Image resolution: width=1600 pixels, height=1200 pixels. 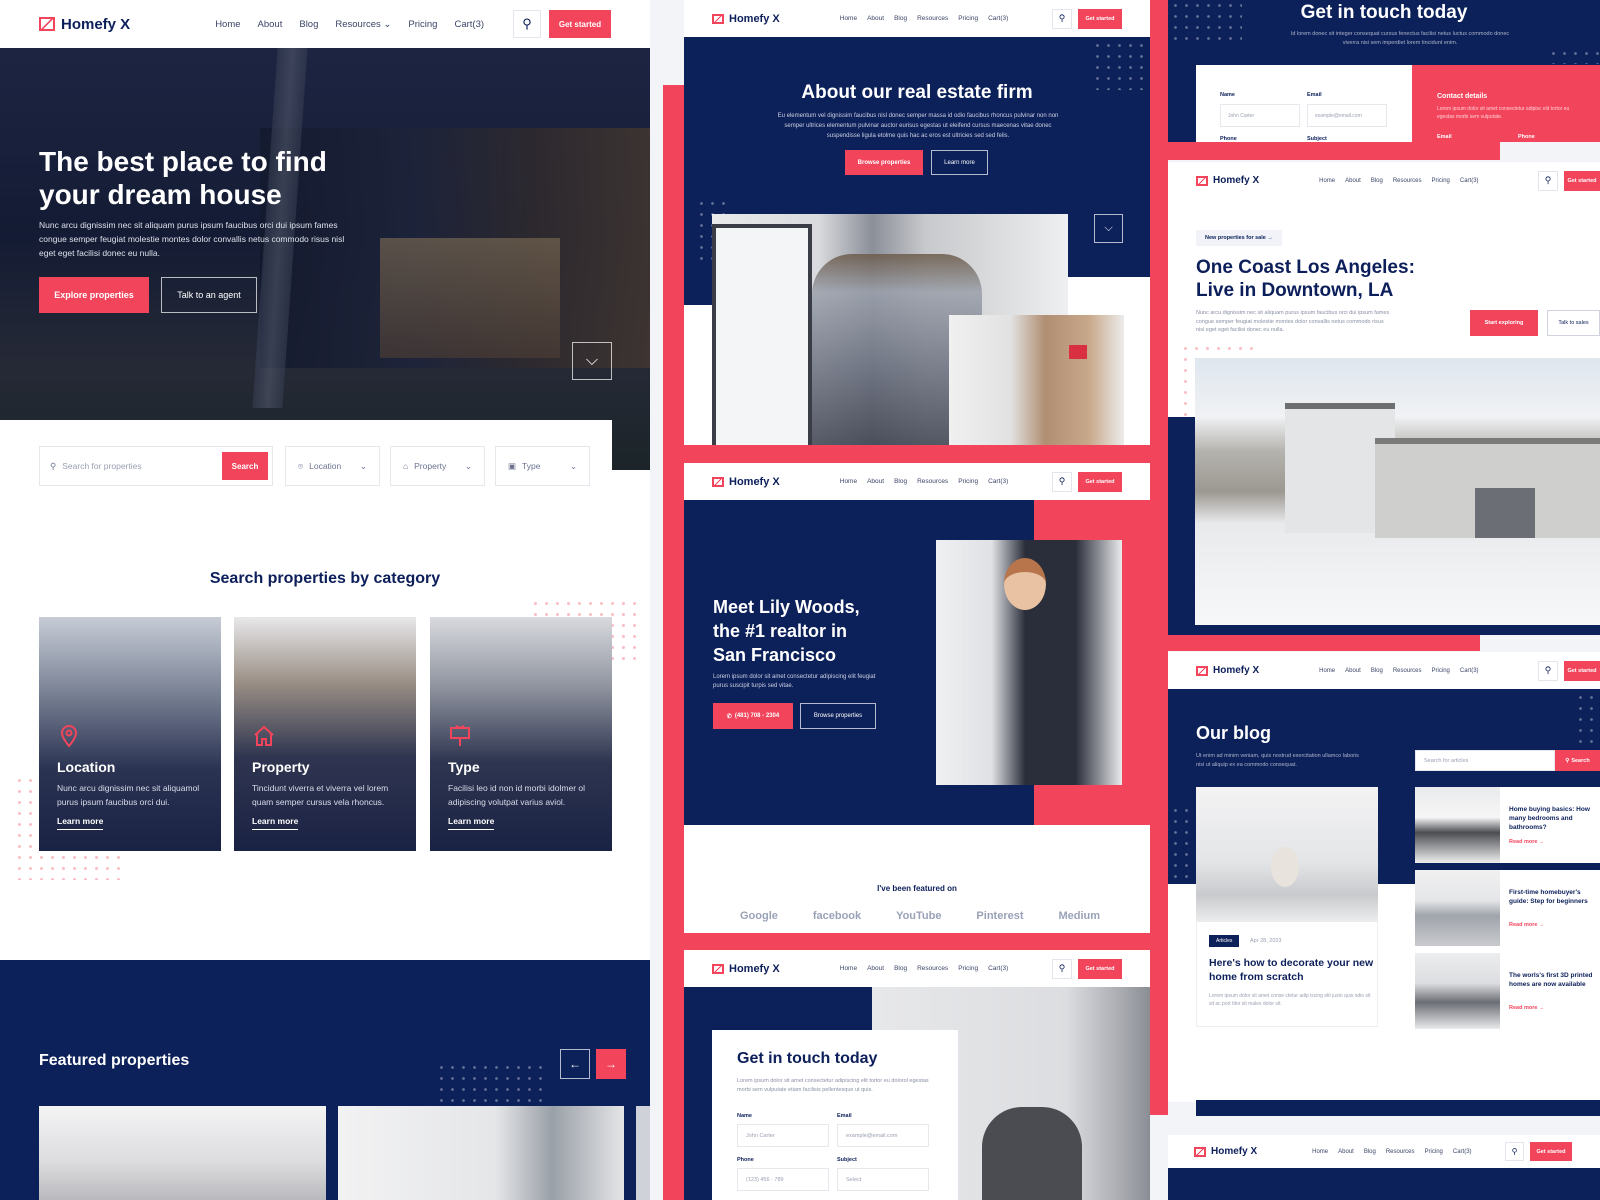 I want to click on type-select: ▣ Type ⌄, so click(x=542, y=466).